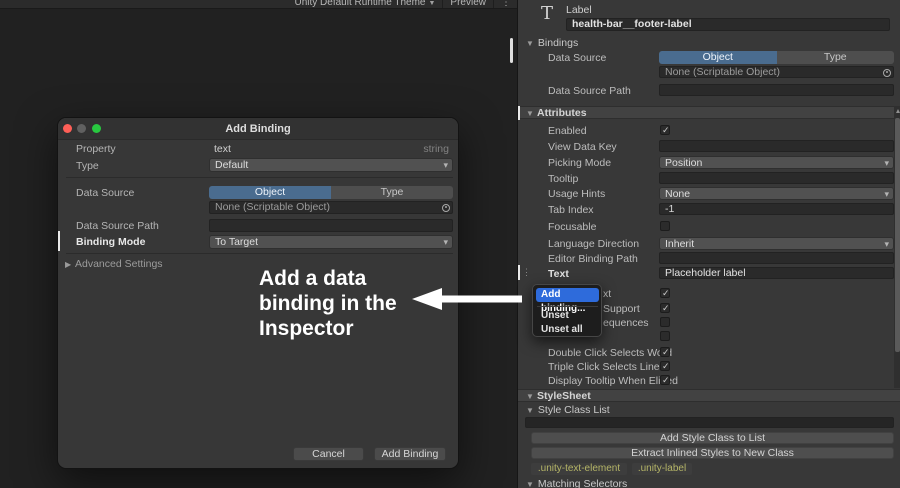  Describe the element at coordinates (709, 422) in the screenshot. I see `style-class-input` at that location.